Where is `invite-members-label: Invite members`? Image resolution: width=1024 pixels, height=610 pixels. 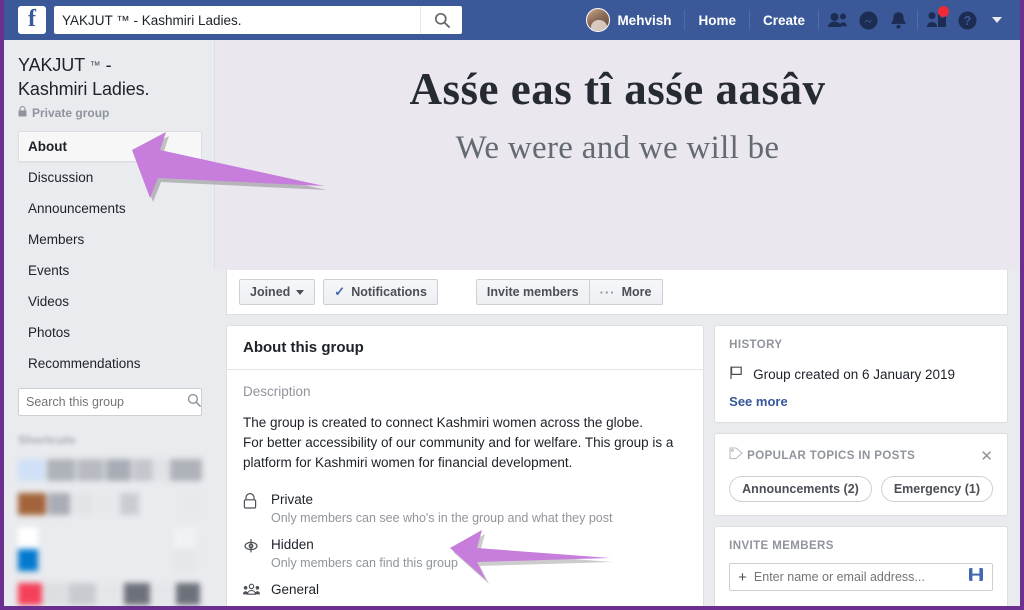 invite-members-label: Invite members is located at coordinates (532, 292).